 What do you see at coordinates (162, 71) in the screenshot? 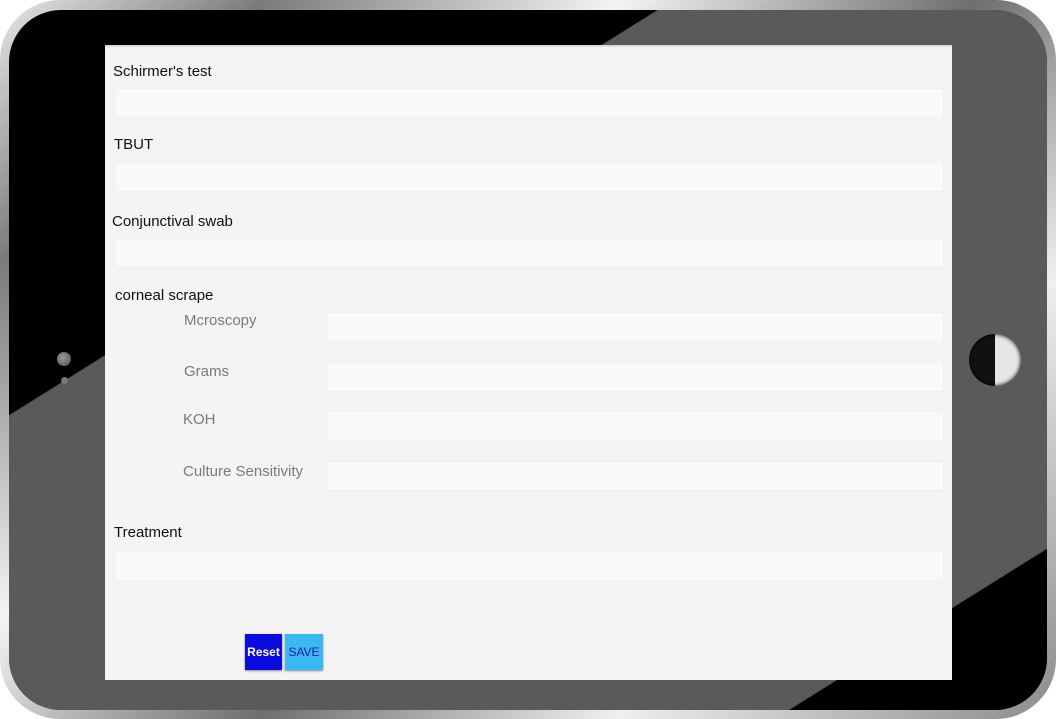
I see `schirmers-test-label: Schirmer's test` at bounding box center [162, 71].